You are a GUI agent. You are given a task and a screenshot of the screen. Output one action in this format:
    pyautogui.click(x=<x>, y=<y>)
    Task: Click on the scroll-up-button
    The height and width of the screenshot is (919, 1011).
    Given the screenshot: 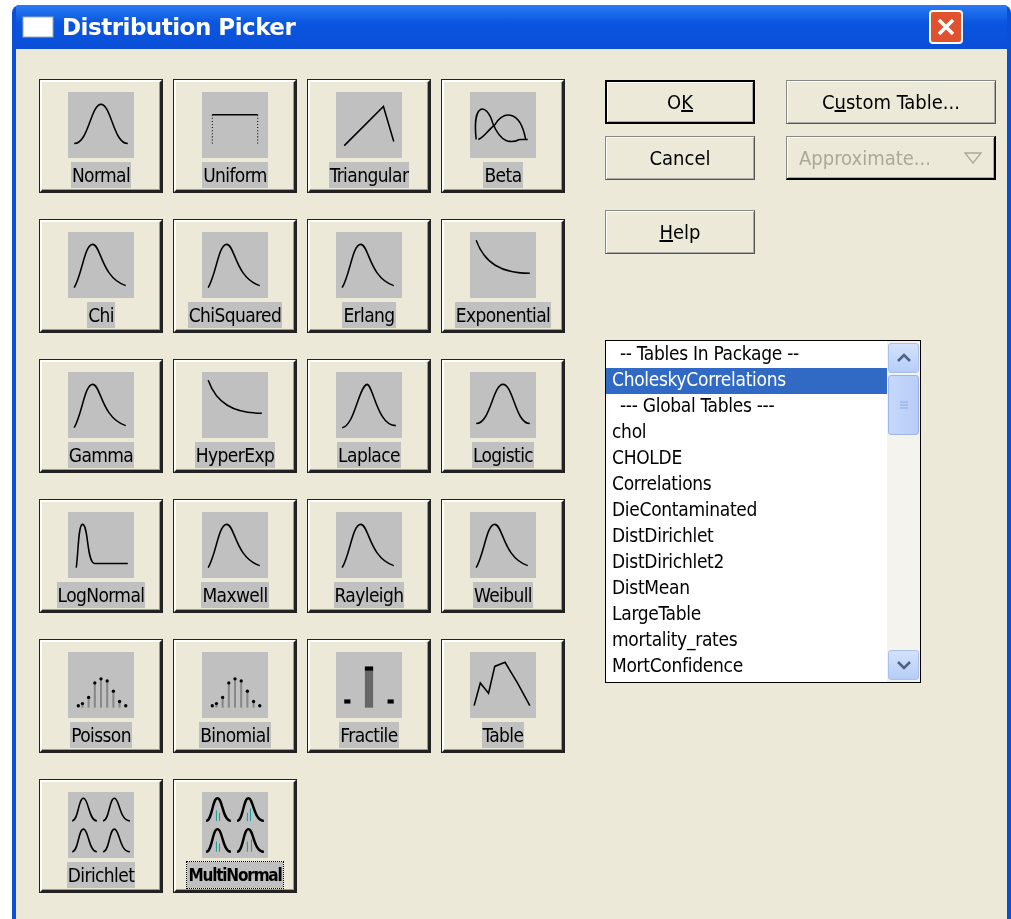 What is the action you would take?
    pyautogui.click(x=903, y=358)
    